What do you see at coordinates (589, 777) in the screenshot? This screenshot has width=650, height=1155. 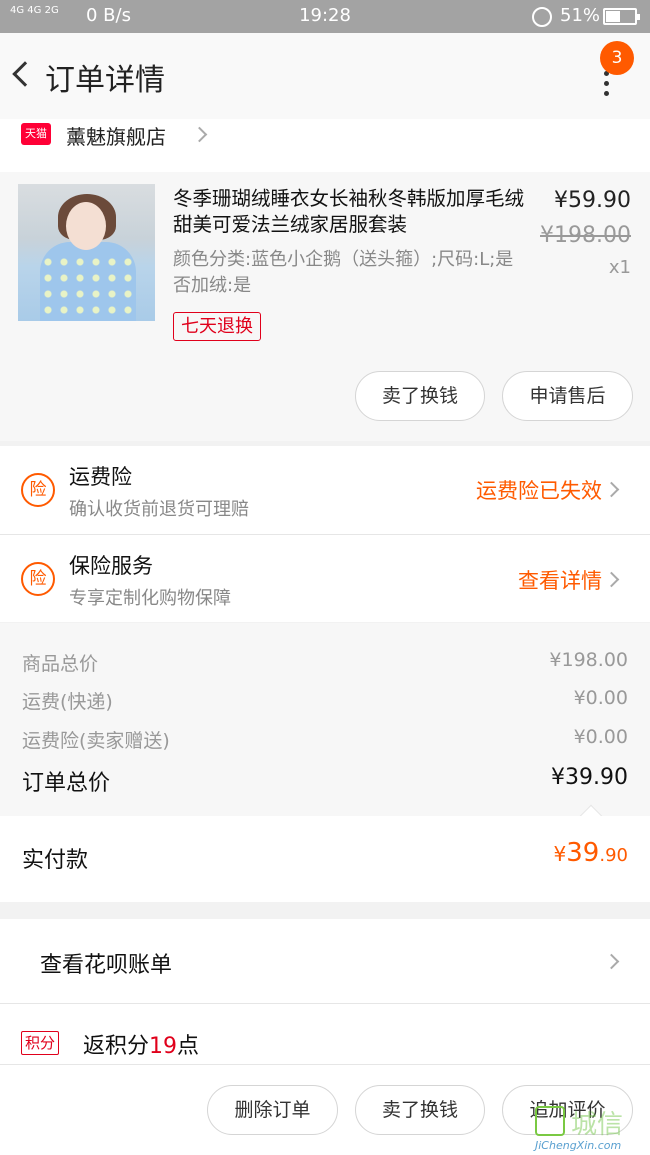 I see `order-total-value: ¥39.90` at bounding box center [589, 777].